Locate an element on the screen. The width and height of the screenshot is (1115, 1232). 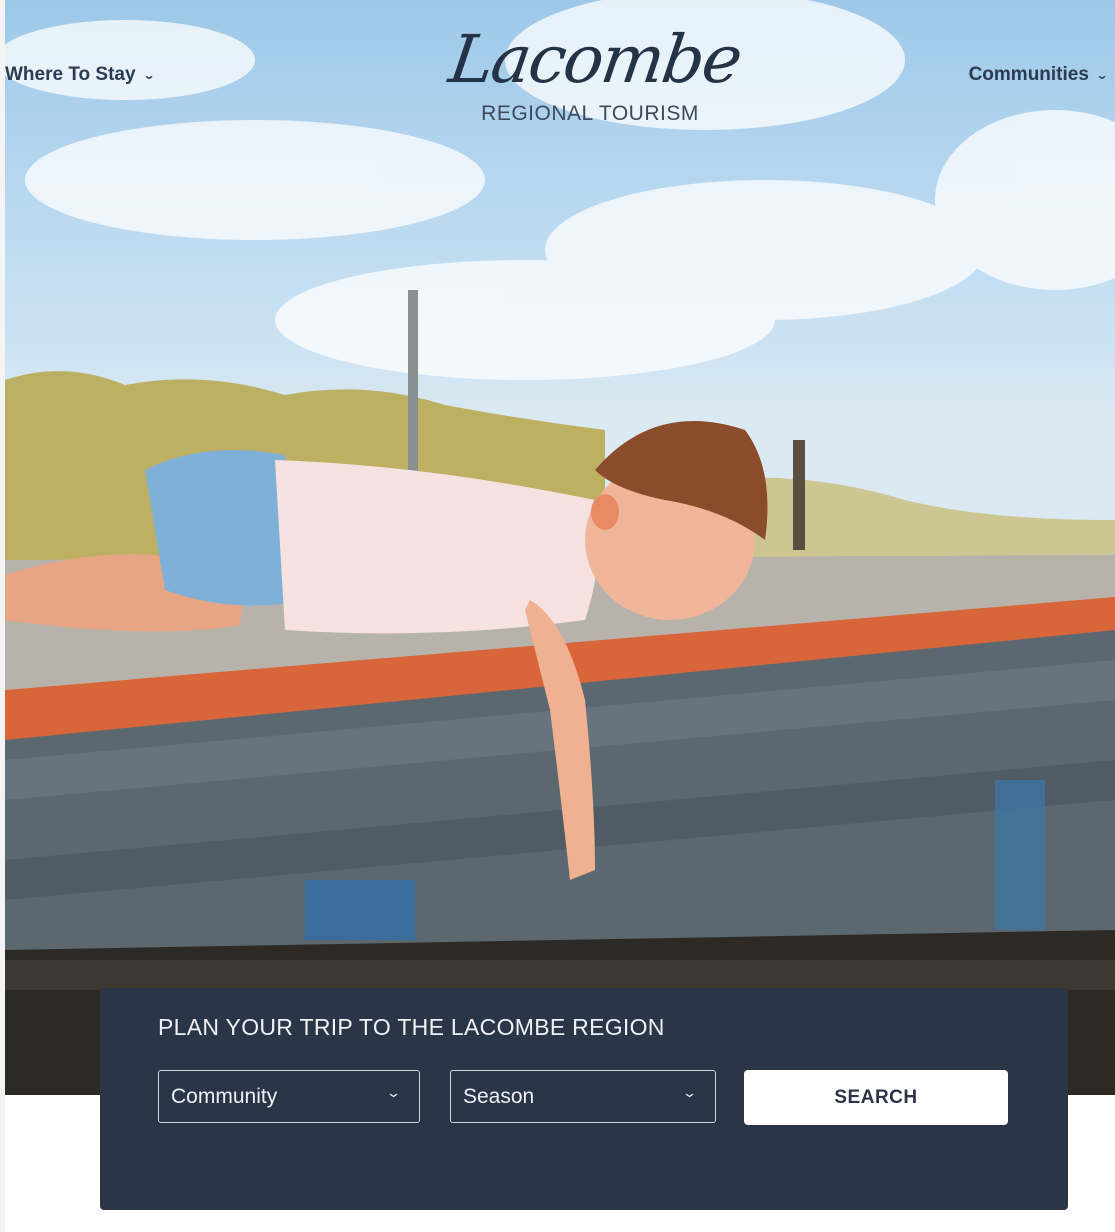
community-select: Community ⌄ is located at coordinates (289, 1096).